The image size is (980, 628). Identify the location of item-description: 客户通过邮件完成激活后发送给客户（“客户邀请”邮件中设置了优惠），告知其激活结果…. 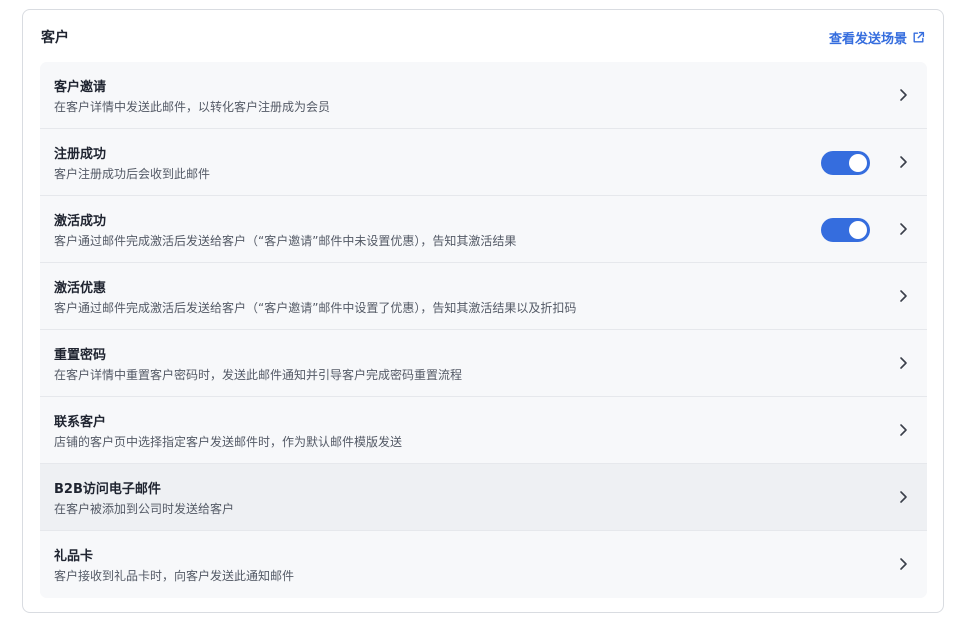
(315, 308).